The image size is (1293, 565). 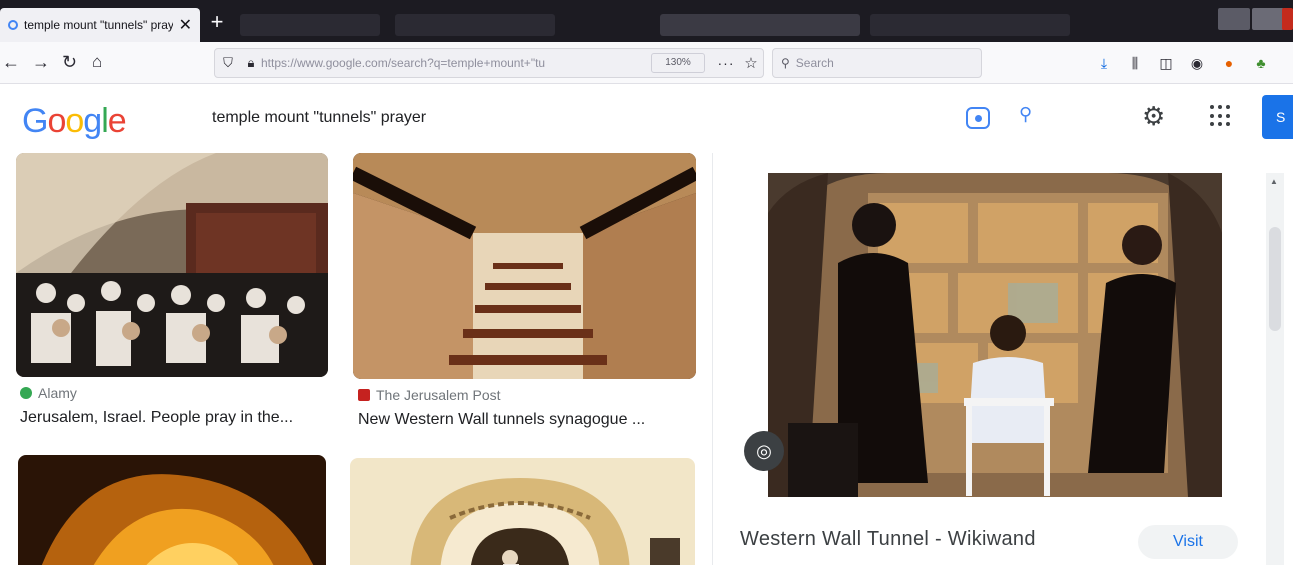 What do you see at coordinates (364, 395) in the screenshot?
I see `jerusalem-post-favicon-icon` at bounding box center [364, 395].